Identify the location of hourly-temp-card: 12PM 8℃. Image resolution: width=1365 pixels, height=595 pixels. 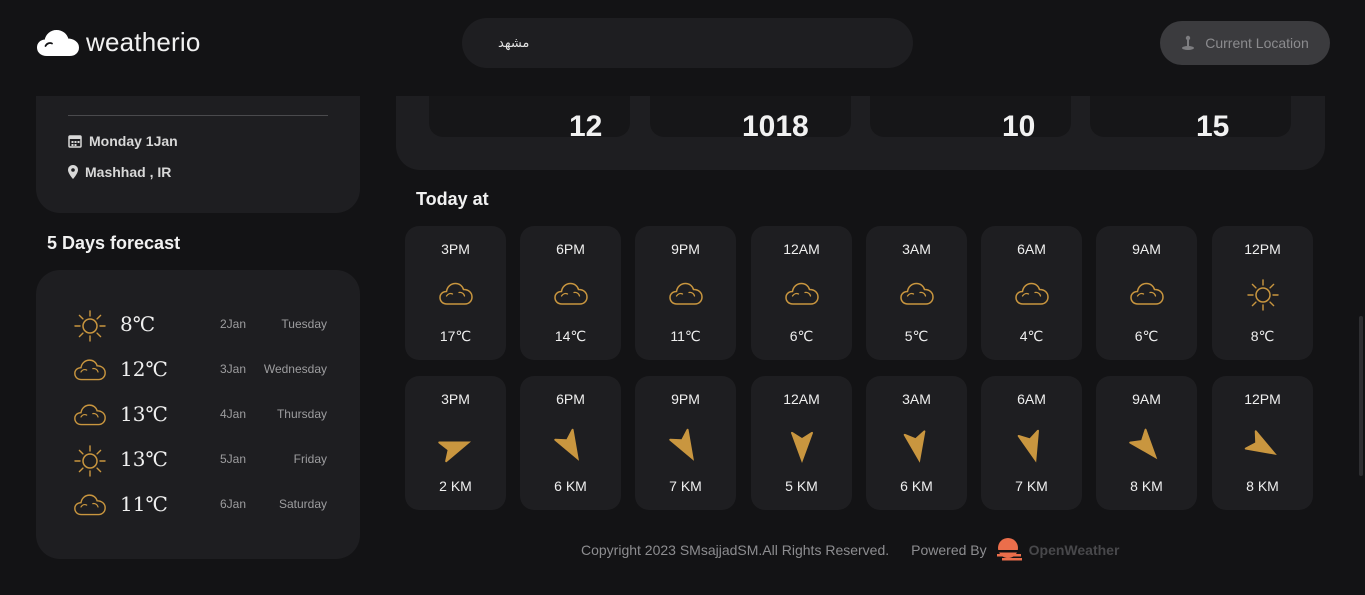
(1262, 293).